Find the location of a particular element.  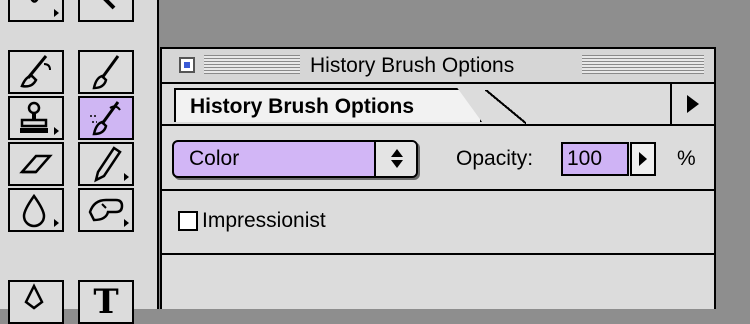

palette-title-bar: History Brush Options is located at coordinates (438, 66).